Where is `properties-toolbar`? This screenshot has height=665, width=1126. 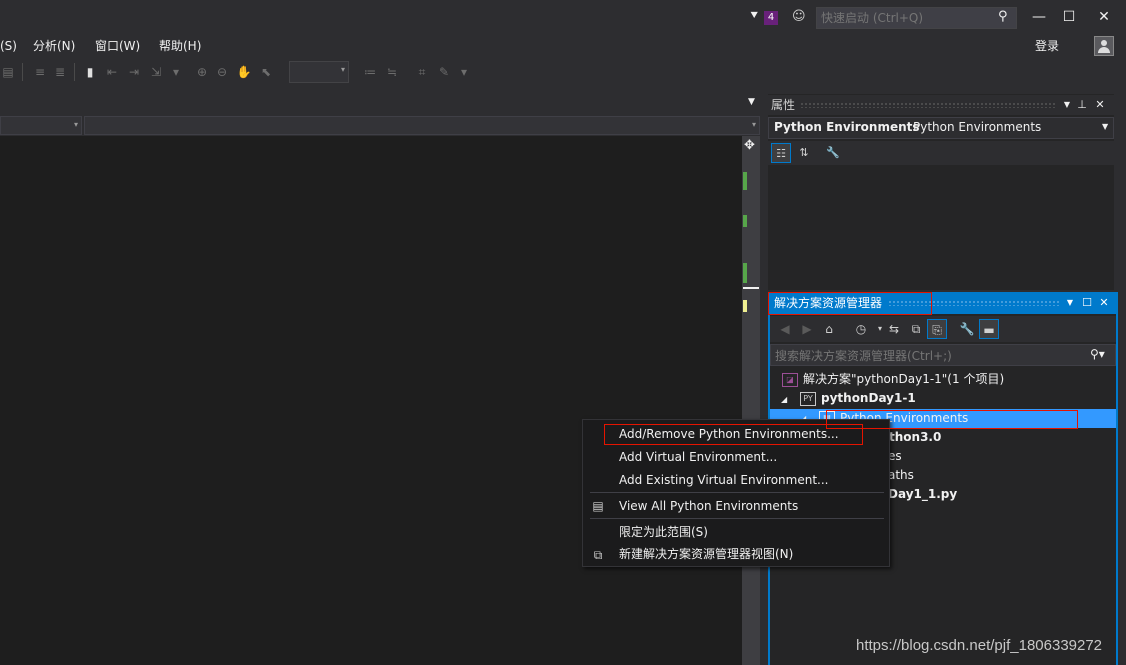 properties-toolbar is located at coordinates (941, 153).